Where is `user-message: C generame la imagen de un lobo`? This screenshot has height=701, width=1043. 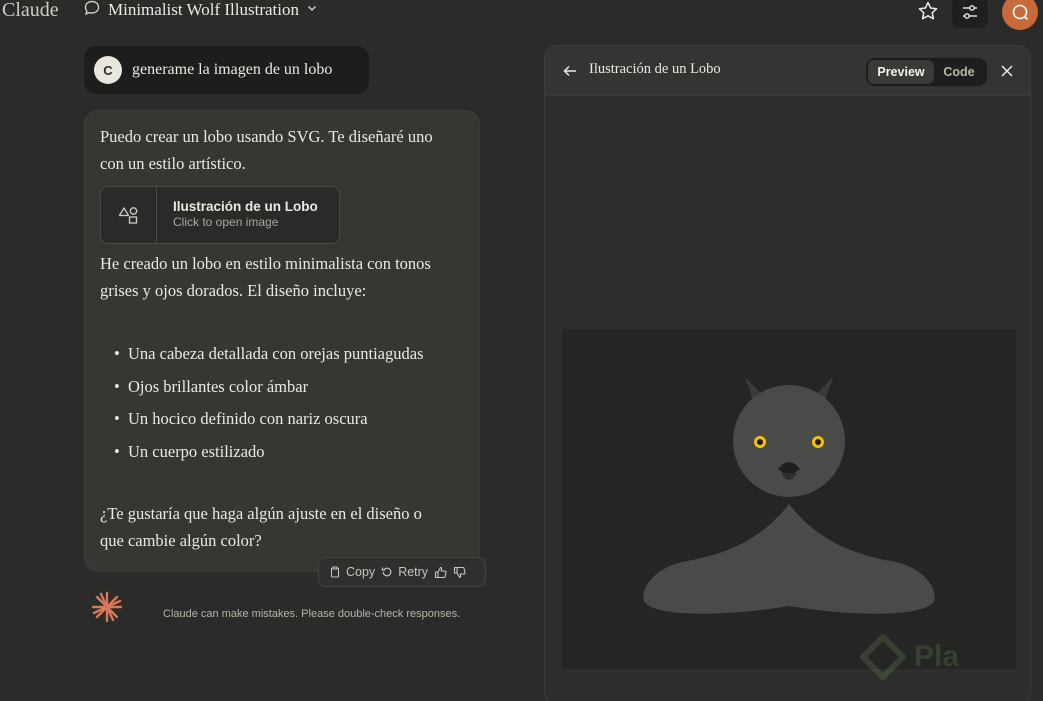 user-message: C generame la imagen de un lobo is located at coordinates (226, 70).